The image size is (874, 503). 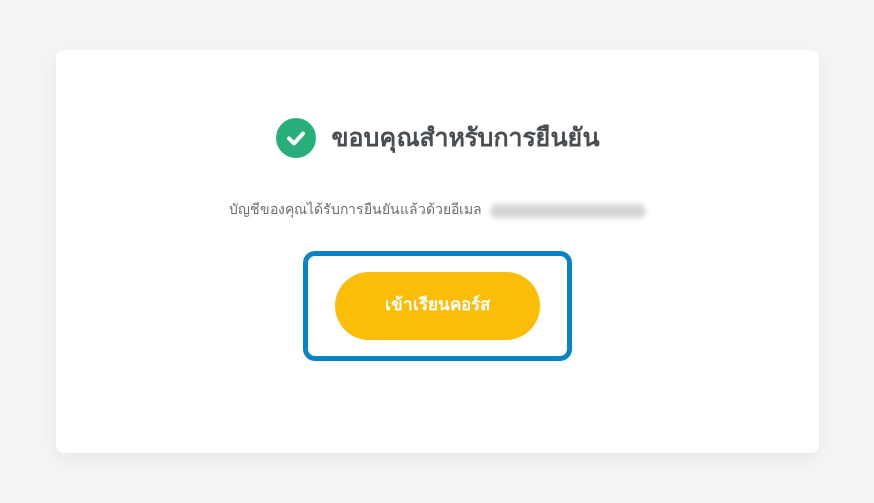 What do you see at coordinates (296, 138) in the screenshot?
I see `check-icon` at bounding box center [296, 138].